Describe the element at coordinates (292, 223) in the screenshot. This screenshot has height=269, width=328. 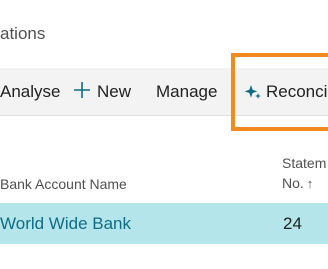
I see `statement-no-cell: 24` at that location.